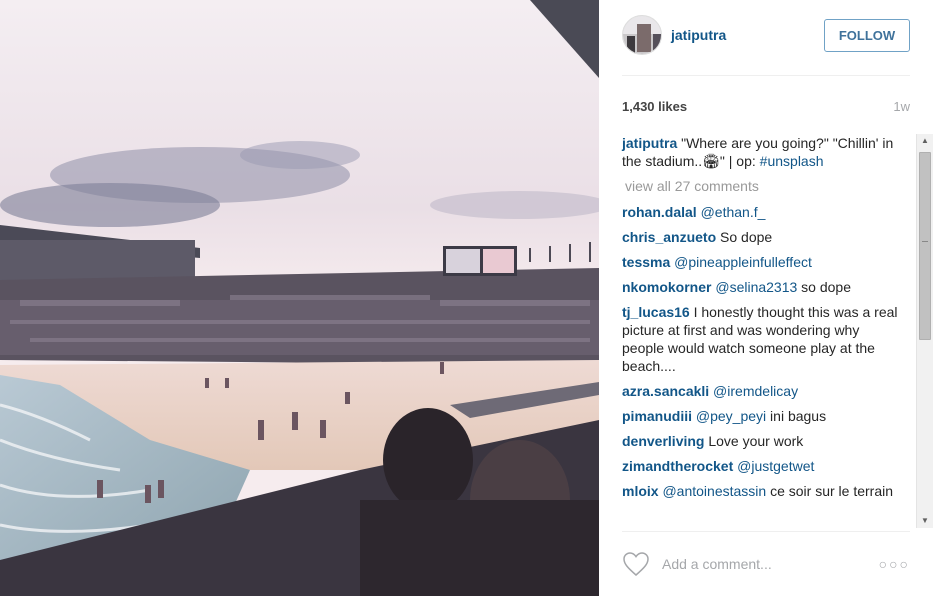  What do you see at coordinates (669, 237) in the screenshot?
I see `comment-username: chris_anzueto` at bounding box center [669, 237].